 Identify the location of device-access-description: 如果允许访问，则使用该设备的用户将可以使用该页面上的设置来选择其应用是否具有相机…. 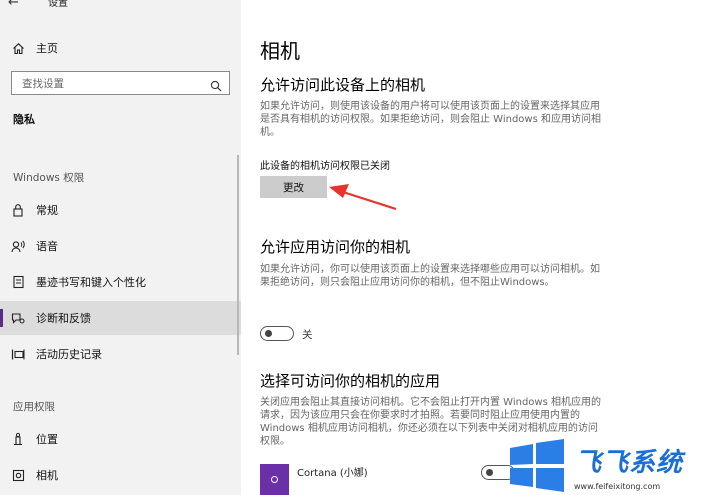
(430, 119).